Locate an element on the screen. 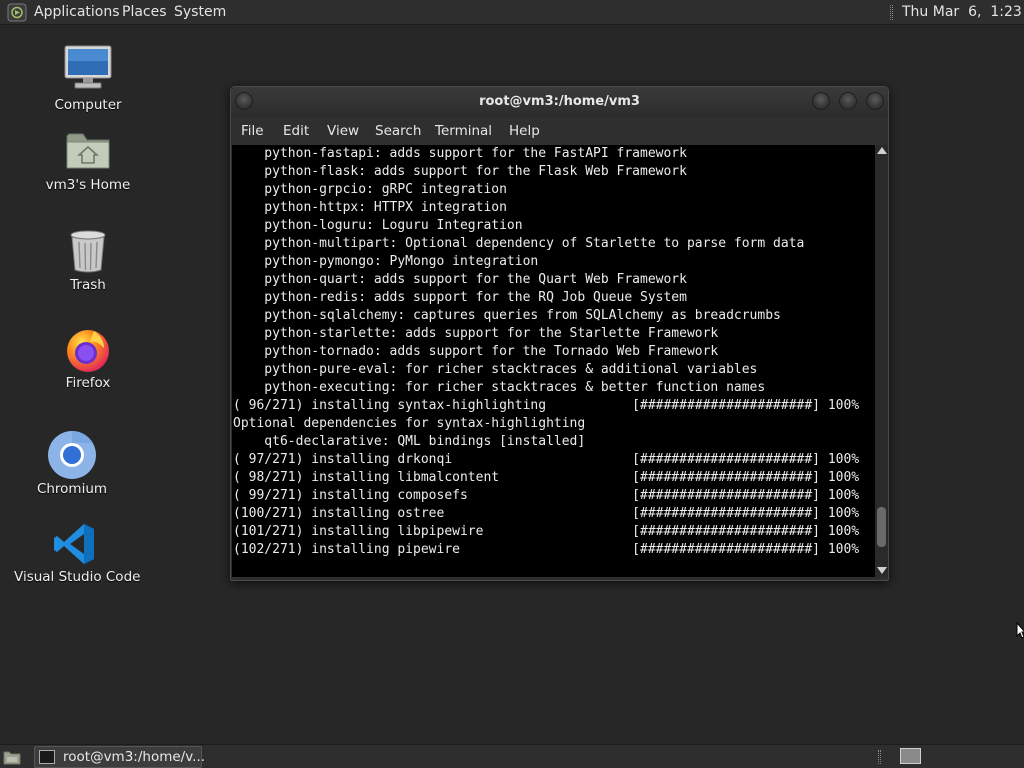 Image resolution: width=1024 pixels, height=768 pixels. desktop-icon-trash: Trash is located at coordinates (88, 262).